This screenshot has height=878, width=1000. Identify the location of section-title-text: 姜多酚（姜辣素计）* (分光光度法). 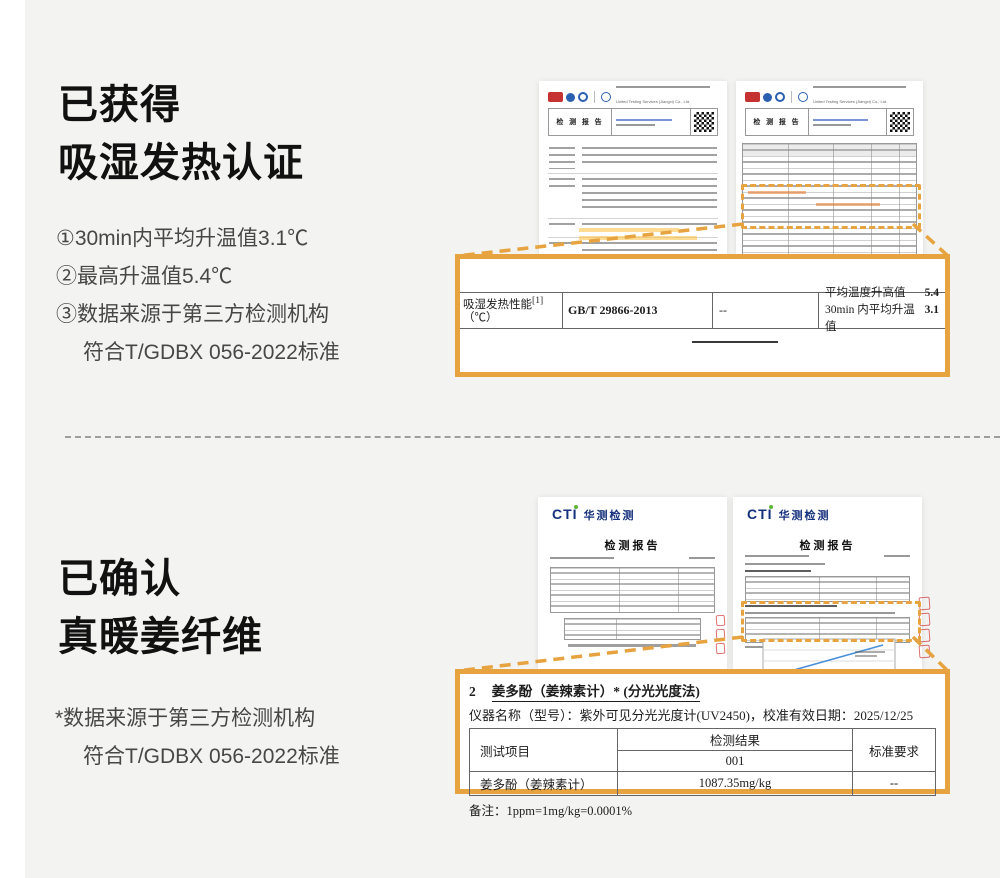
(595, 691).